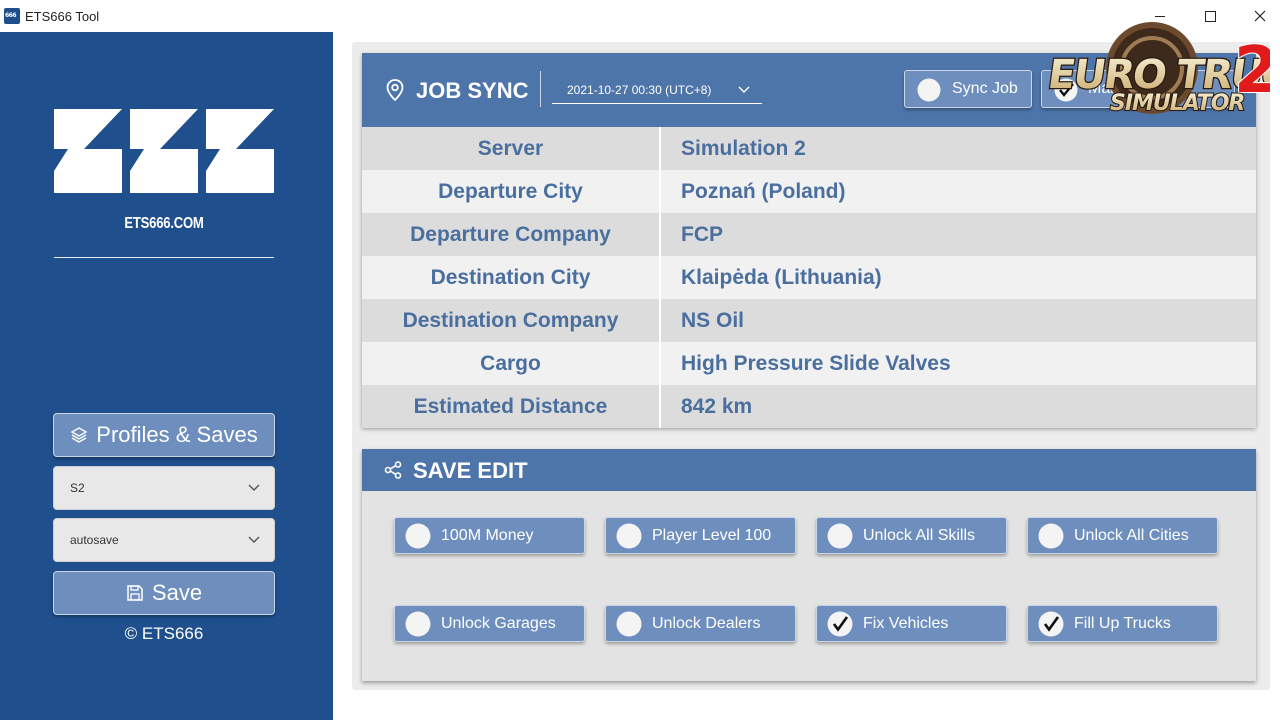 The width and height of the screenshot is (1280, 720). I want to click on job-sync-title: JOB SYNC, so click(472, 90).